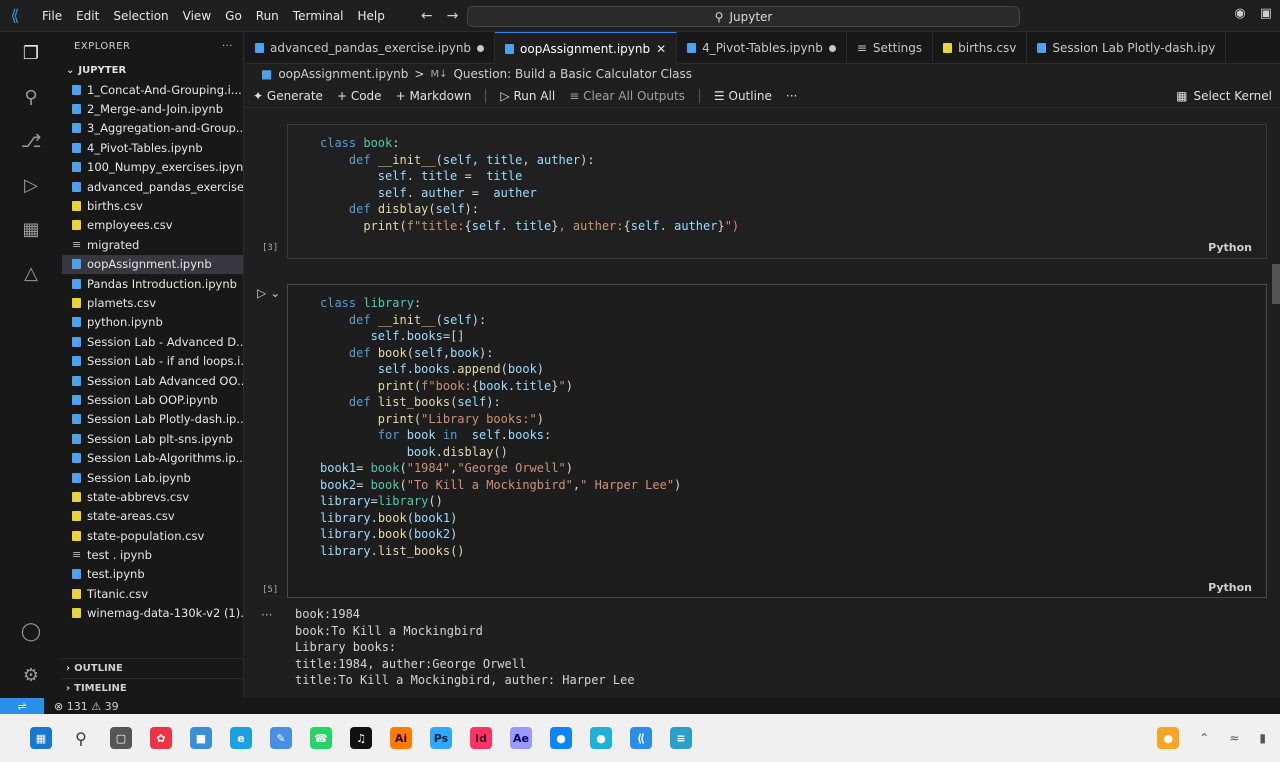 This screenshot has height=762, width=1280. Describe the element at coordinates (441, 738) in the screenshot. I see `photoshop-icon: Ps` at that location.